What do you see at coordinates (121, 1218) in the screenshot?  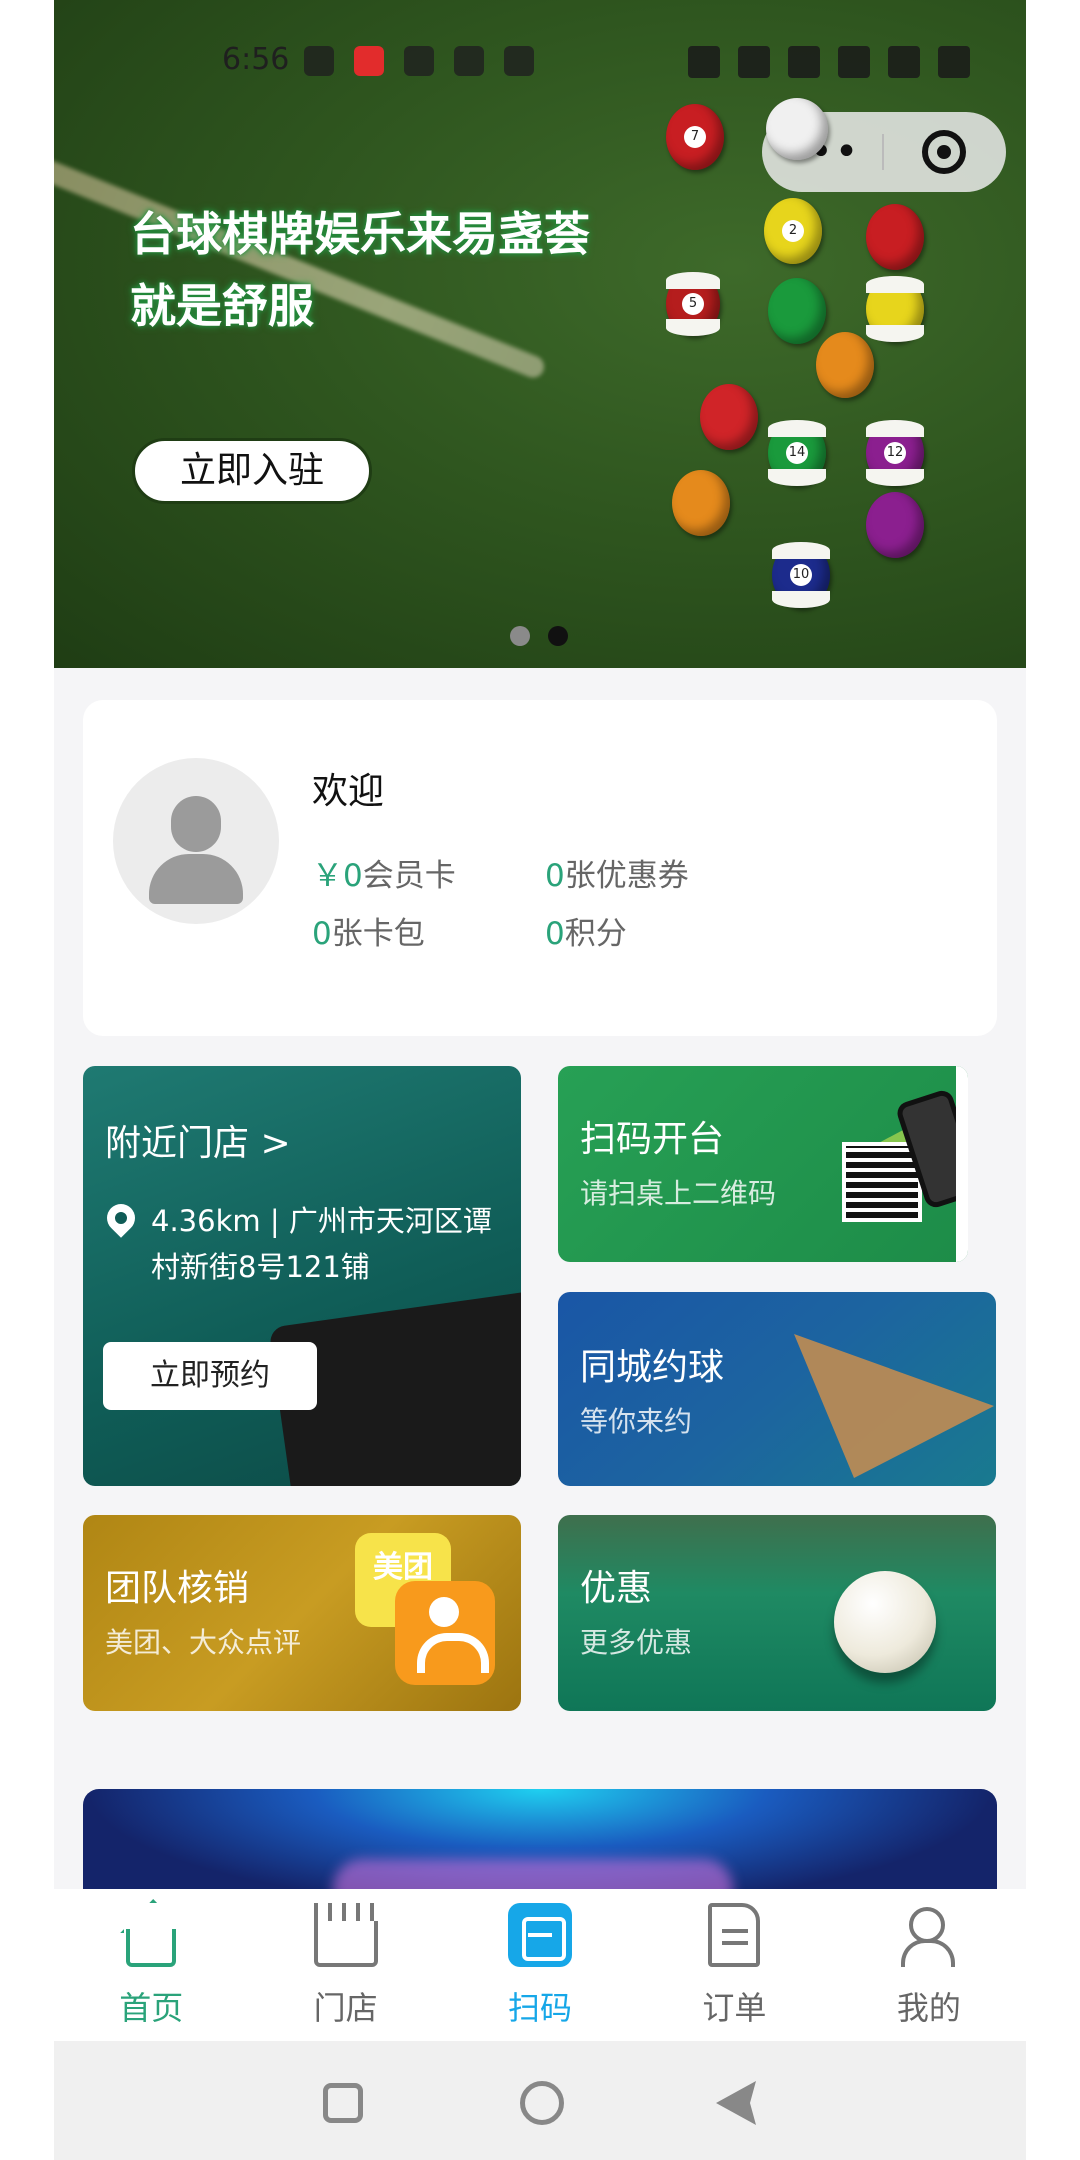 I see `location-pin-icon` at bounding box center [121, 1218].